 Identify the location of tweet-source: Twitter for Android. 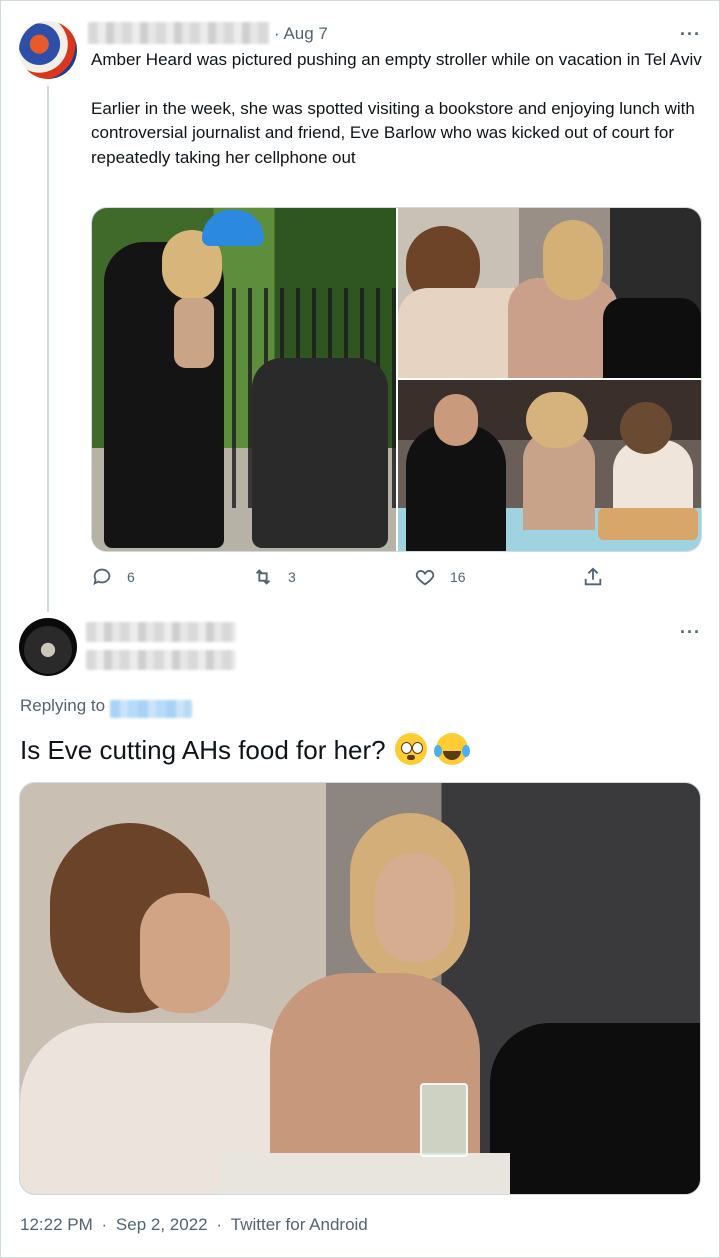
(299, 1224).